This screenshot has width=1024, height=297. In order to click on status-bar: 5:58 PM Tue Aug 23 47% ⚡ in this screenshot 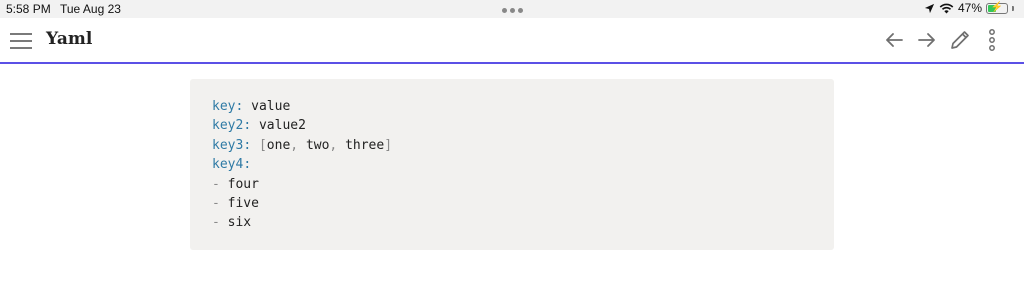, I will do `click(512, 9)`.